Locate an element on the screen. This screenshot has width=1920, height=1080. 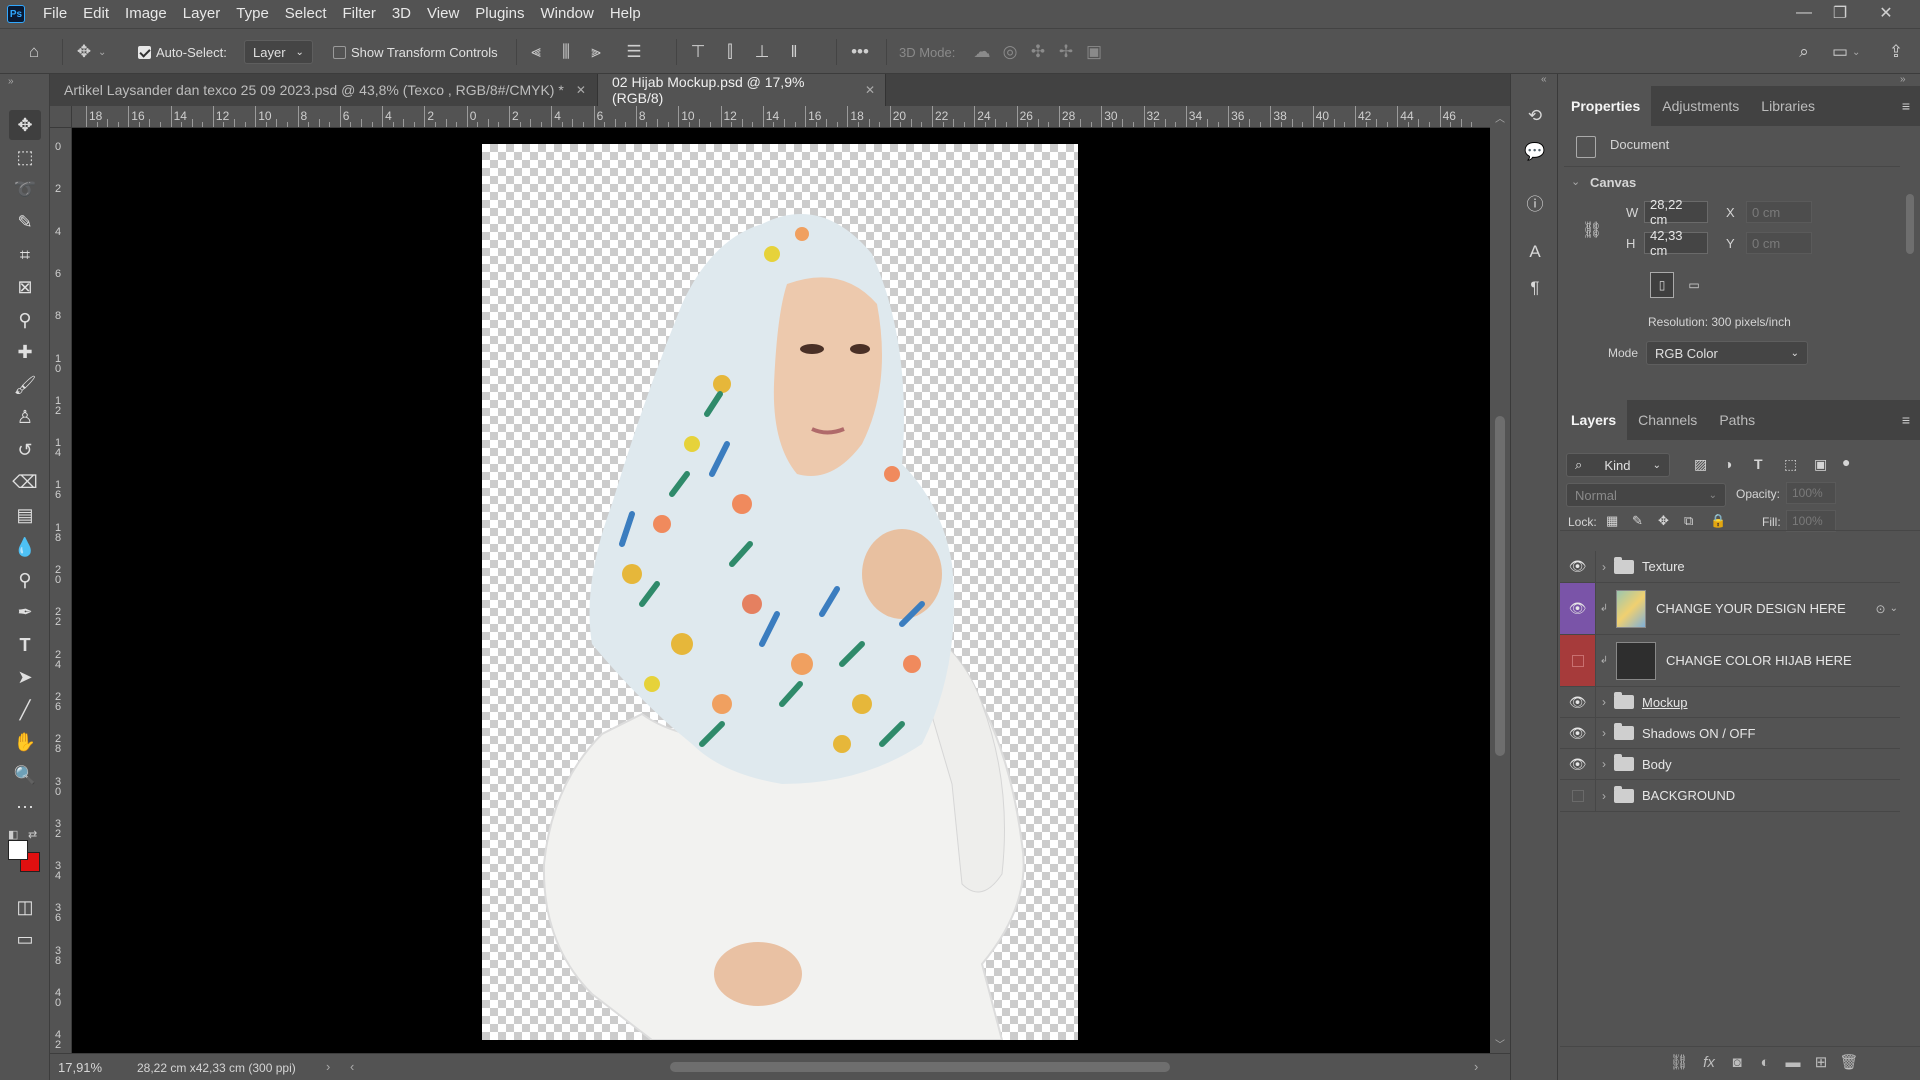
3d-camera-icon: ▣ is located at coordinates (1094, 52).